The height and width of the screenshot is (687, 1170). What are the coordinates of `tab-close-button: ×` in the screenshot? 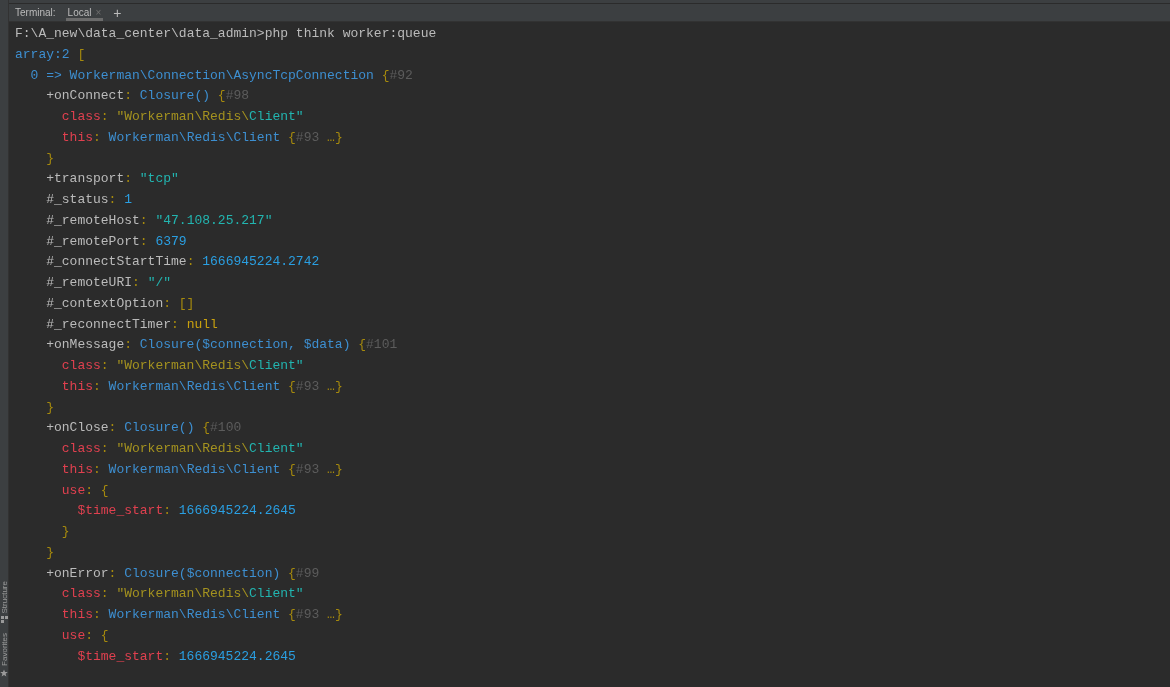 It's located at (98, 12).